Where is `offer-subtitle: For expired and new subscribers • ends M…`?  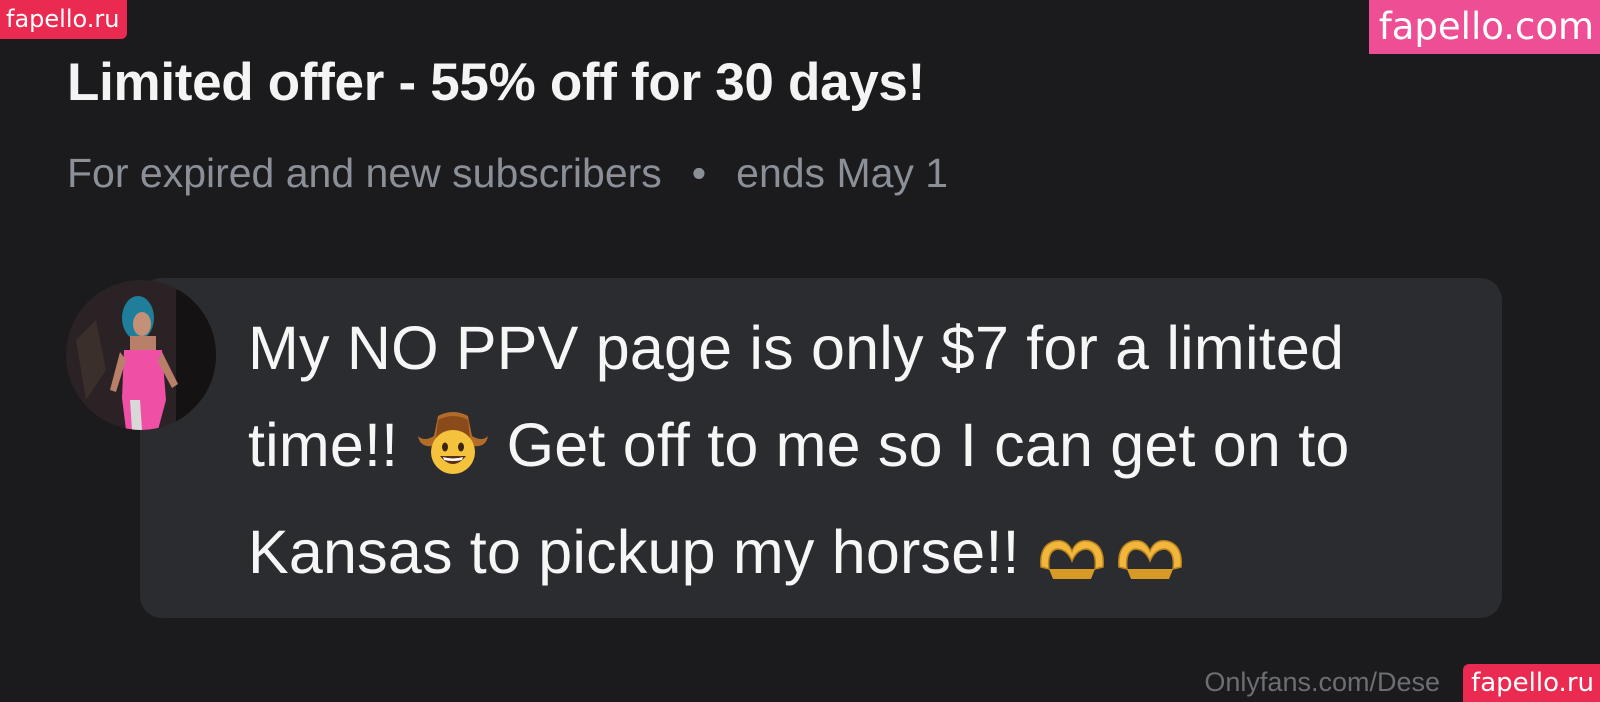 offer-subtitle: For expired and new subscribers • ends M… is located at coordinates (507, 173).